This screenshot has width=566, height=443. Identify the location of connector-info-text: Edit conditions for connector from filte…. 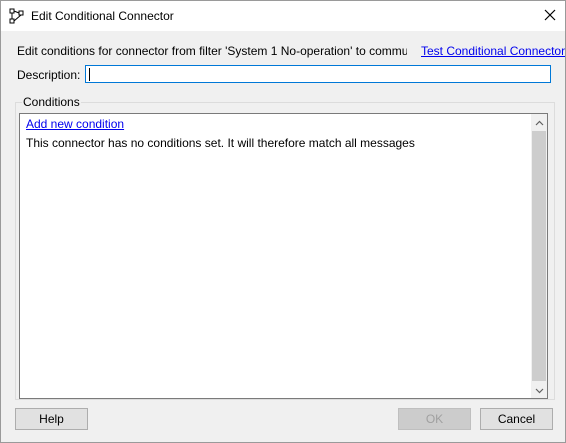
(212, 51).